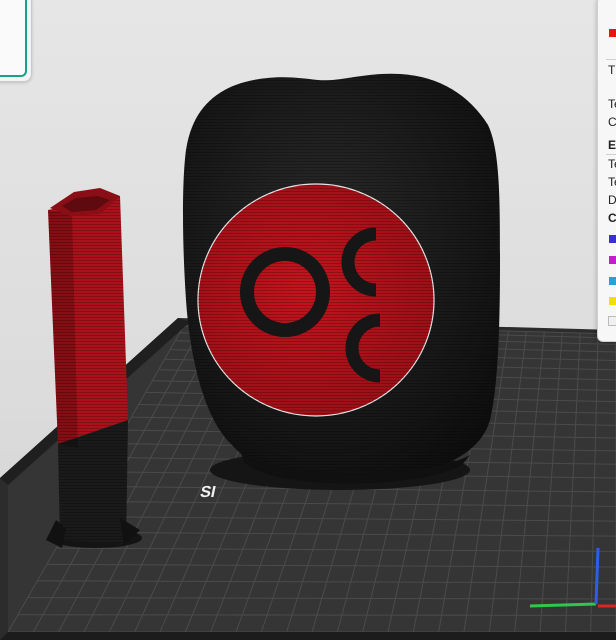 This screenshot has height=640, width=616. I want to click on axis-y-line, so click(597, 576).